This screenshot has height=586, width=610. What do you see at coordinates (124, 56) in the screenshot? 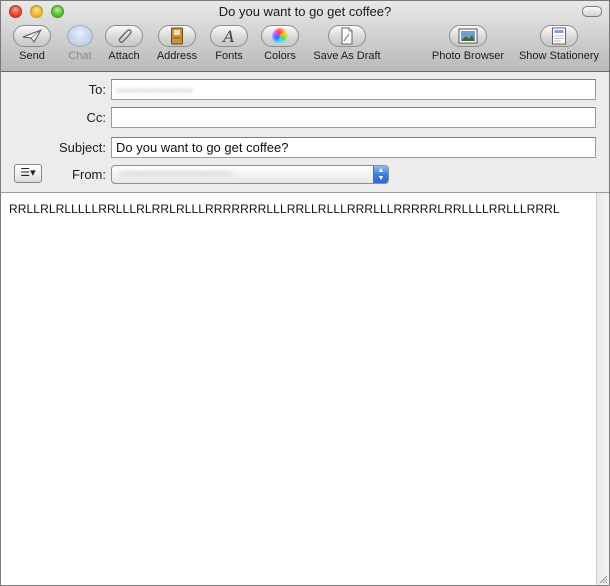
I see `attach-label: Attach` at bounding box center [124, 56].